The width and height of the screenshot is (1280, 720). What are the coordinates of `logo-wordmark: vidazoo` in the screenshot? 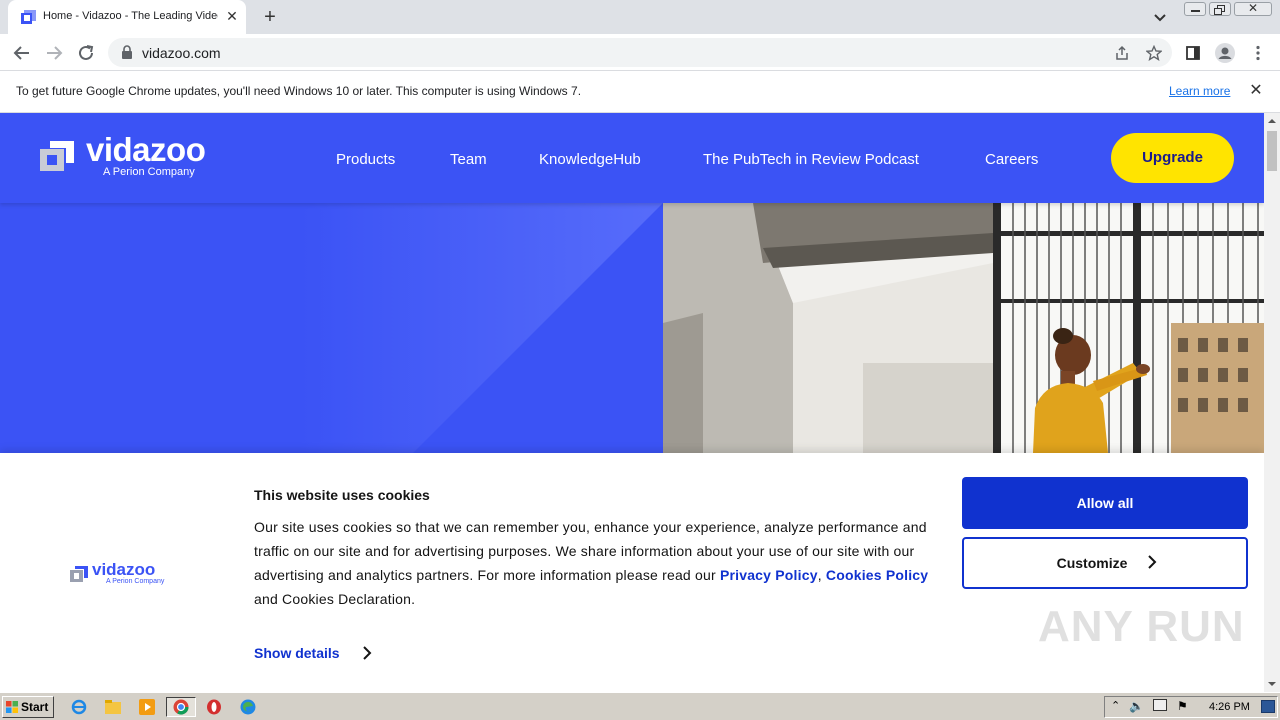 It's located at (146, 150).